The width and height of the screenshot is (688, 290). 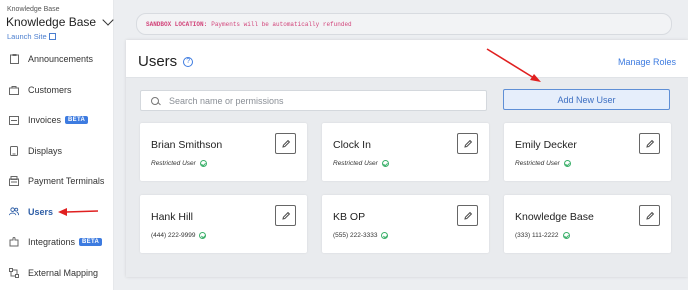 What do you see at coordinates (155, 100) in the screenshot?
I see `search-icon` at bounding box center [155, 100].